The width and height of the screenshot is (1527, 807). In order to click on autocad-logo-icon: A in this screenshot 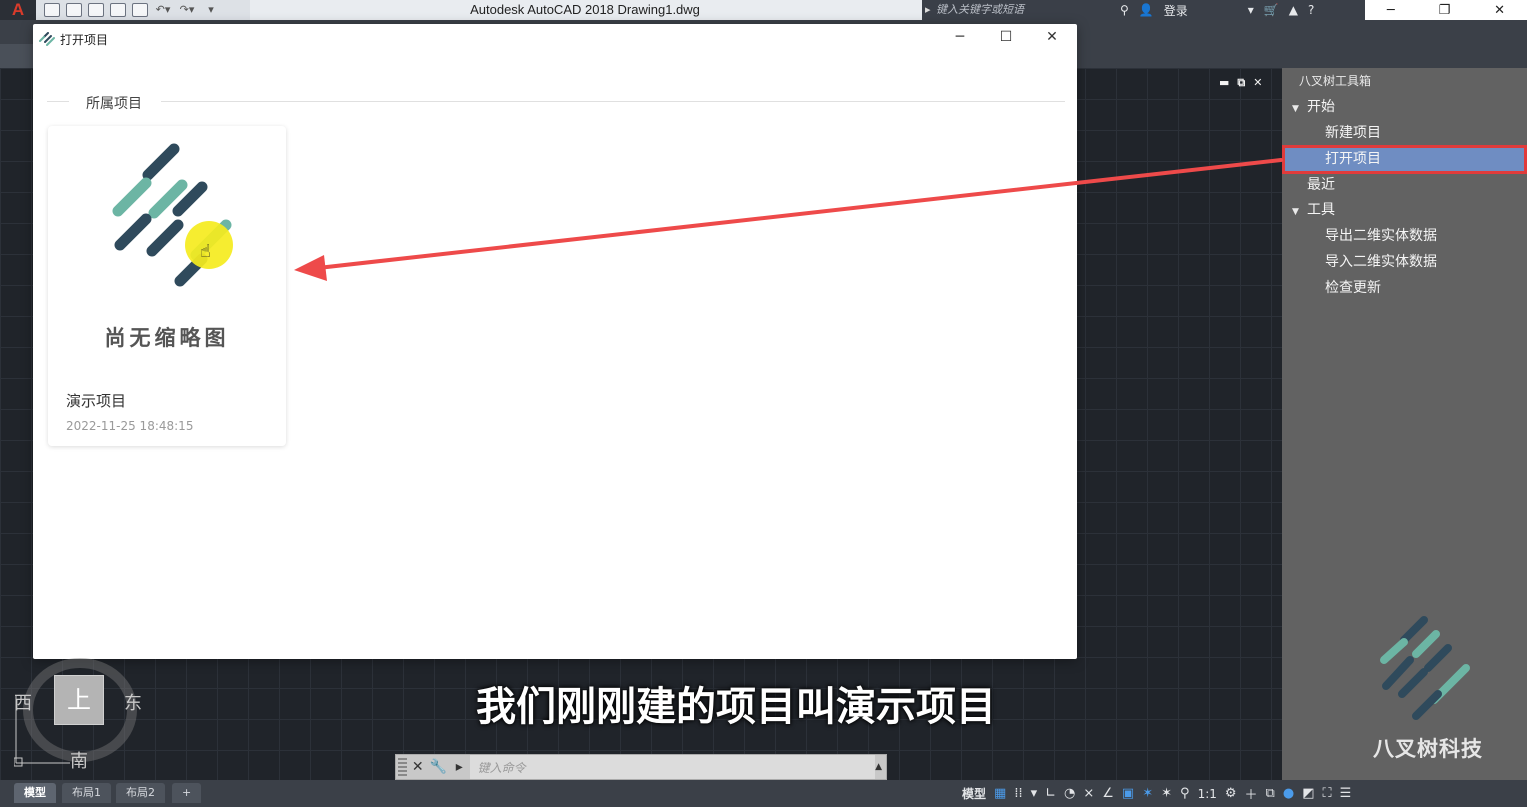, I will do `click(18, 10)`.